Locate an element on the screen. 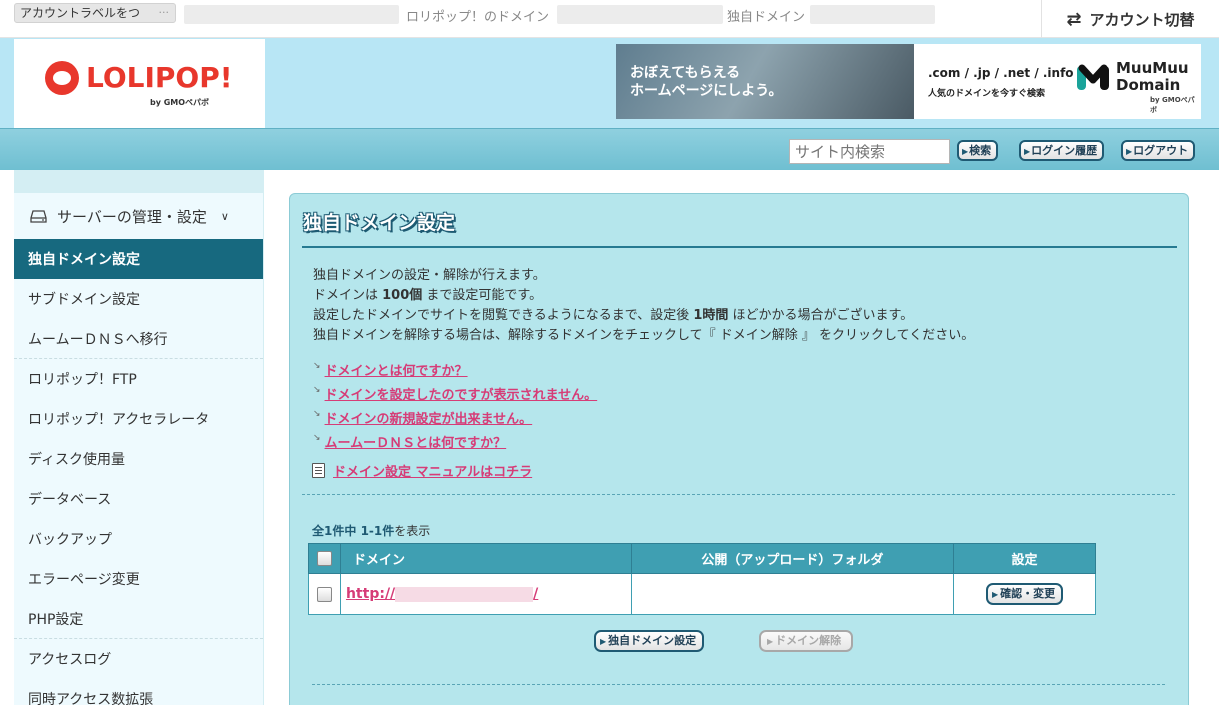 Image resolution: width=1219 pixels, height=705 pixels. more-icon: ··· is located at coordinates (164, 12).